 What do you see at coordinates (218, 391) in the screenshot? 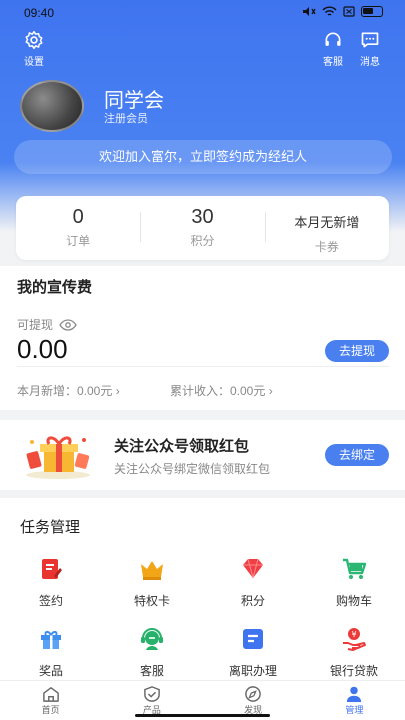
I see `total-income-text: 累计收入：0.00元` at bounding box center [218, 391].